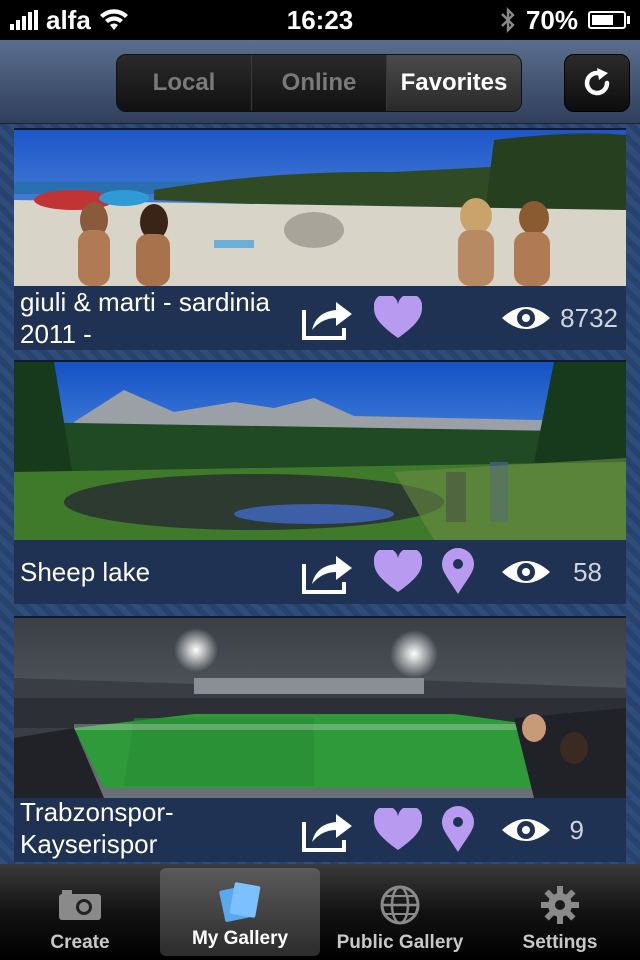  I want to click on status-left: alfa, so click(120, 20).